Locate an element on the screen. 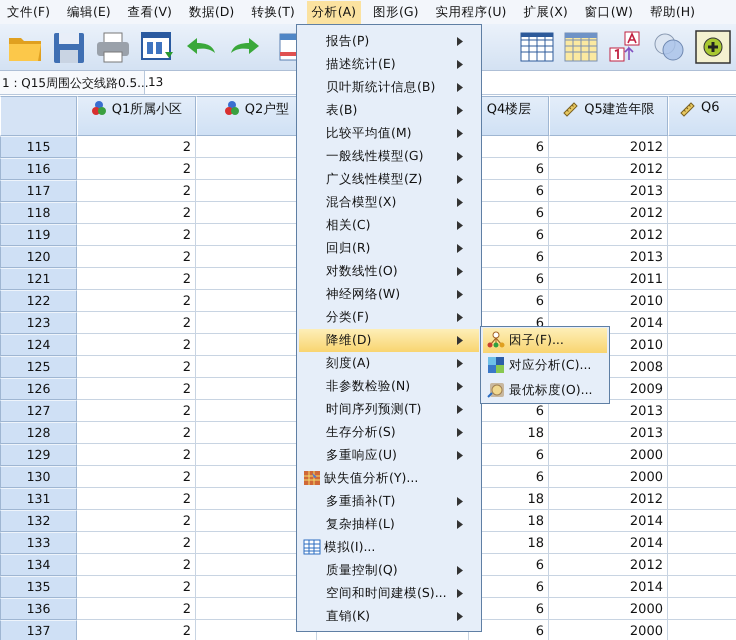  row-number: 127 is located at coordinates (38, 411).